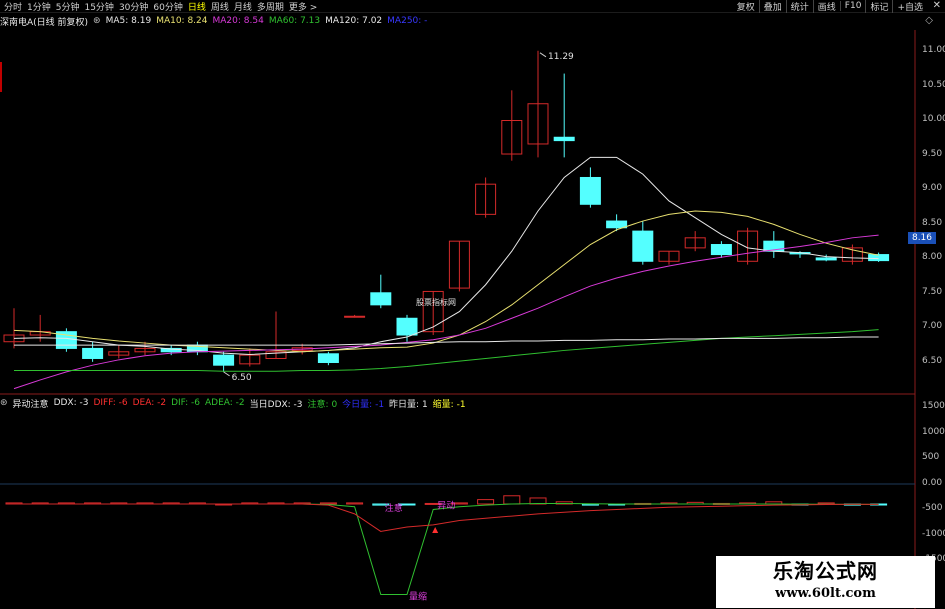  I want to click on indicator-tick-5: -1000, so click(933, 533).